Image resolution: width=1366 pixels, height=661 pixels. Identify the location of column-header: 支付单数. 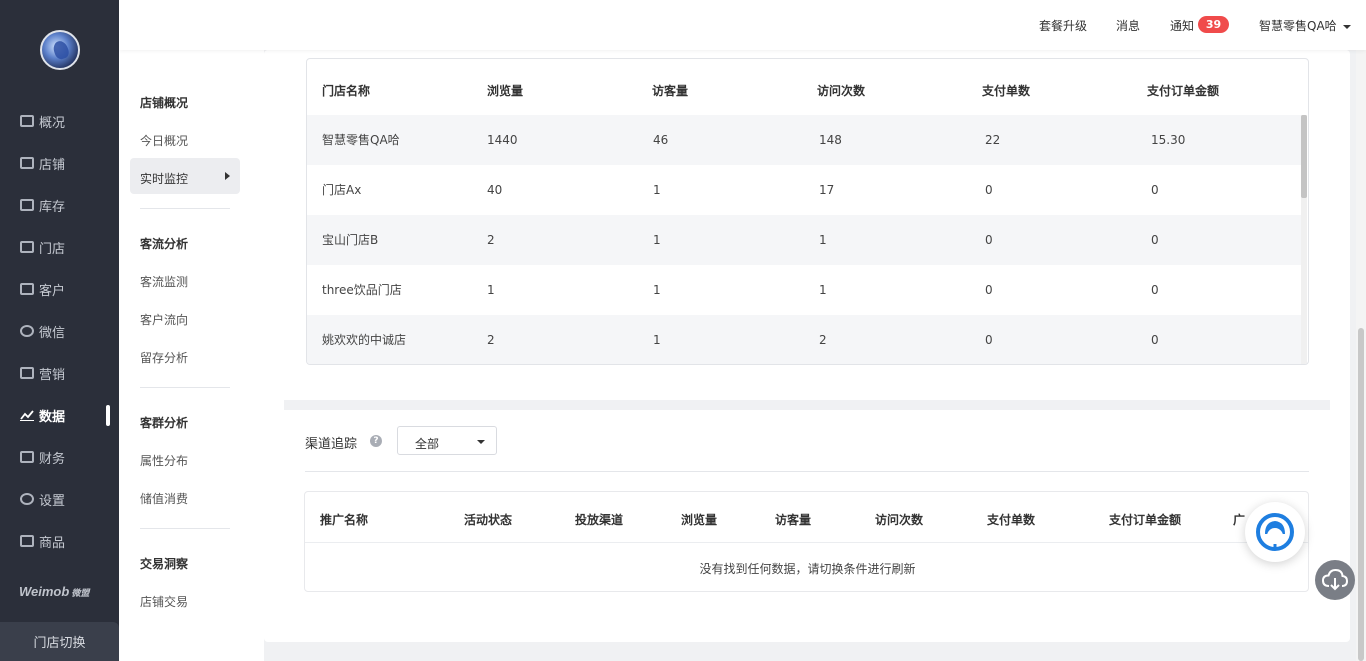
(1011, 520).